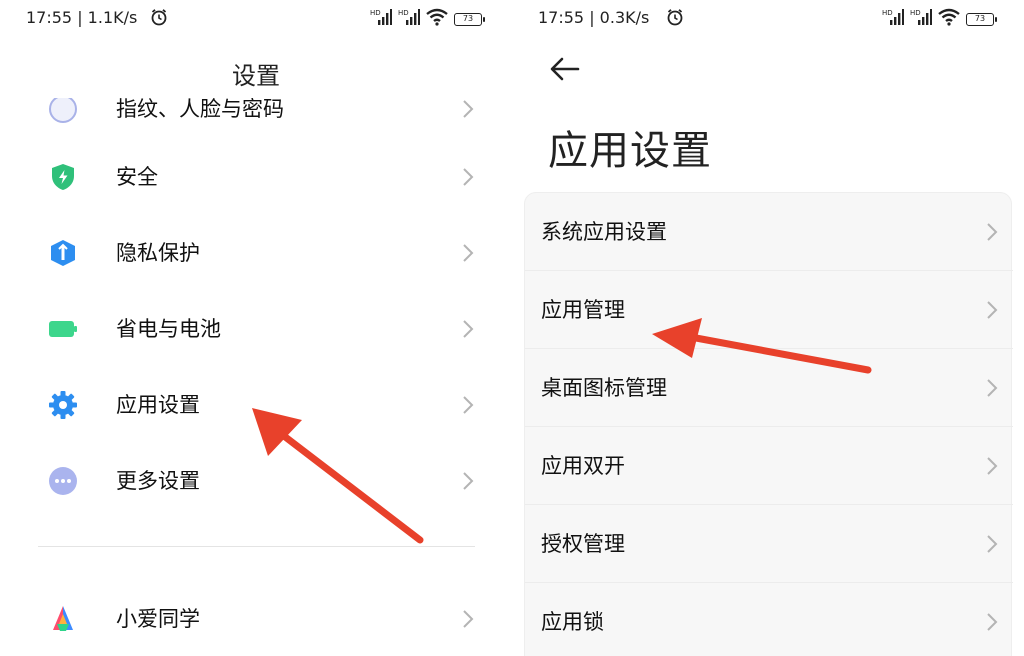 The width and height of the screenshot is (1024, 656). I want to click on security-shield-icon, so click(63, 177).